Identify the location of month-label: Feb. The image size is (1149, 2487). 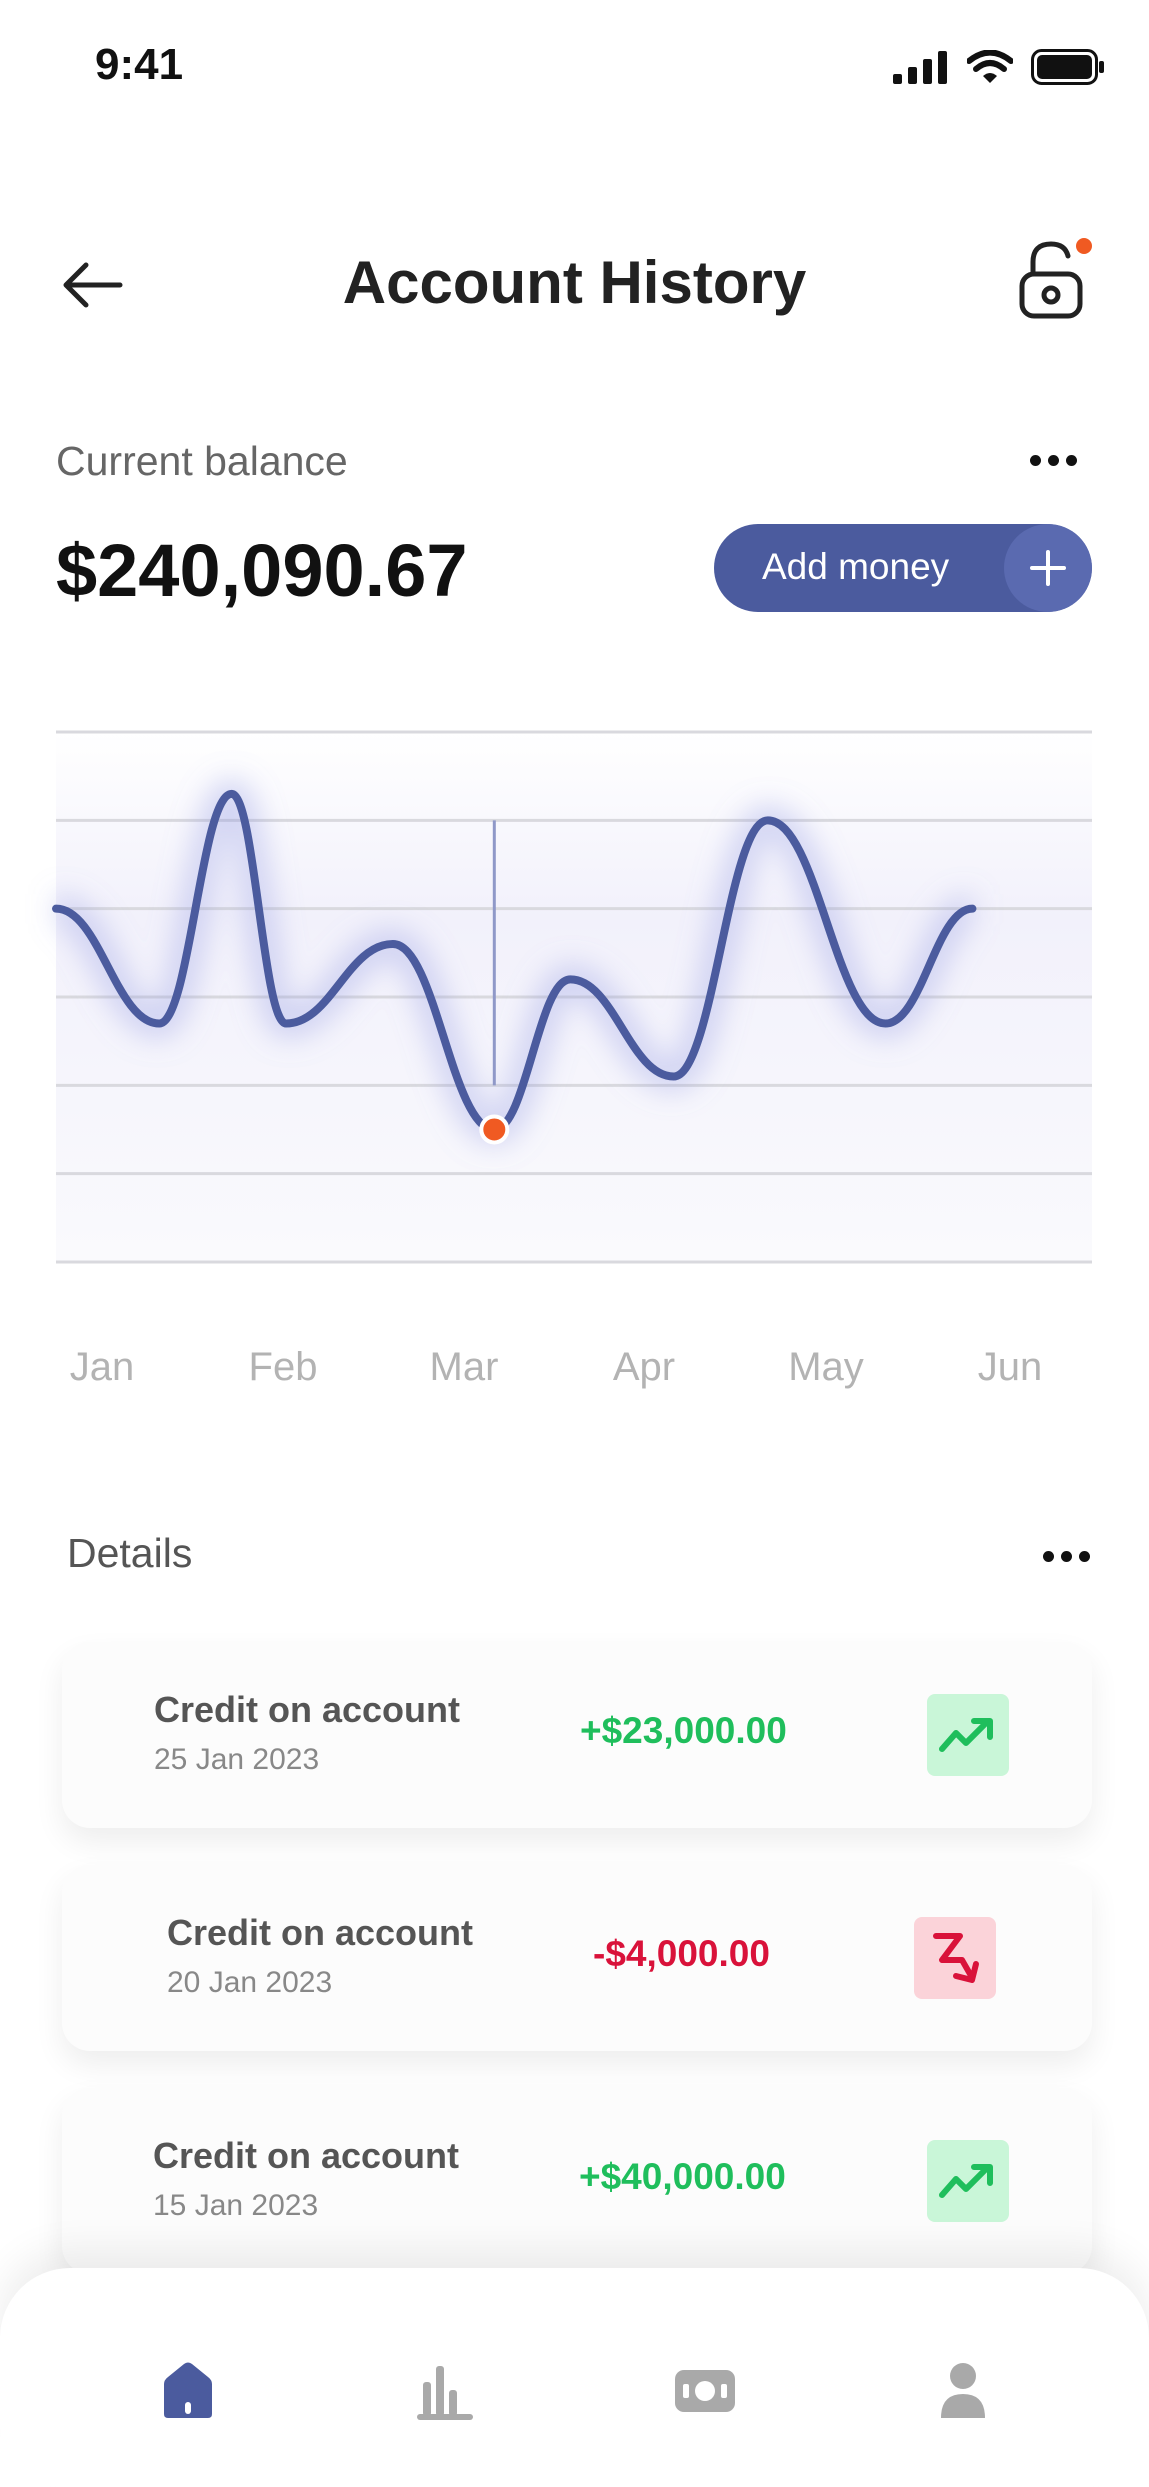
(283, 1367).